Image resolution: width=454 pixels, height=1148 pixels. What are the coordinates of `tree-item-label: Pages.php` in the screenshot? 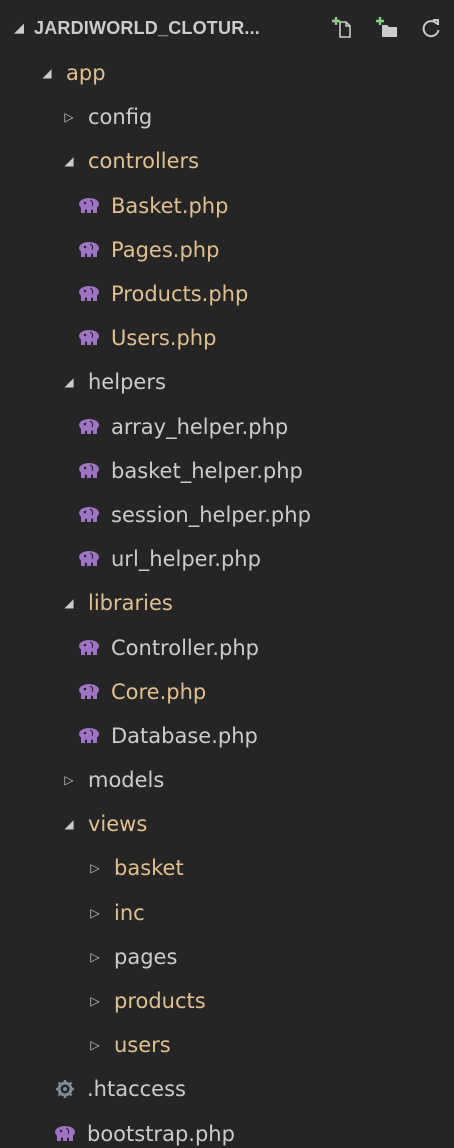 It's located at (165, 249).